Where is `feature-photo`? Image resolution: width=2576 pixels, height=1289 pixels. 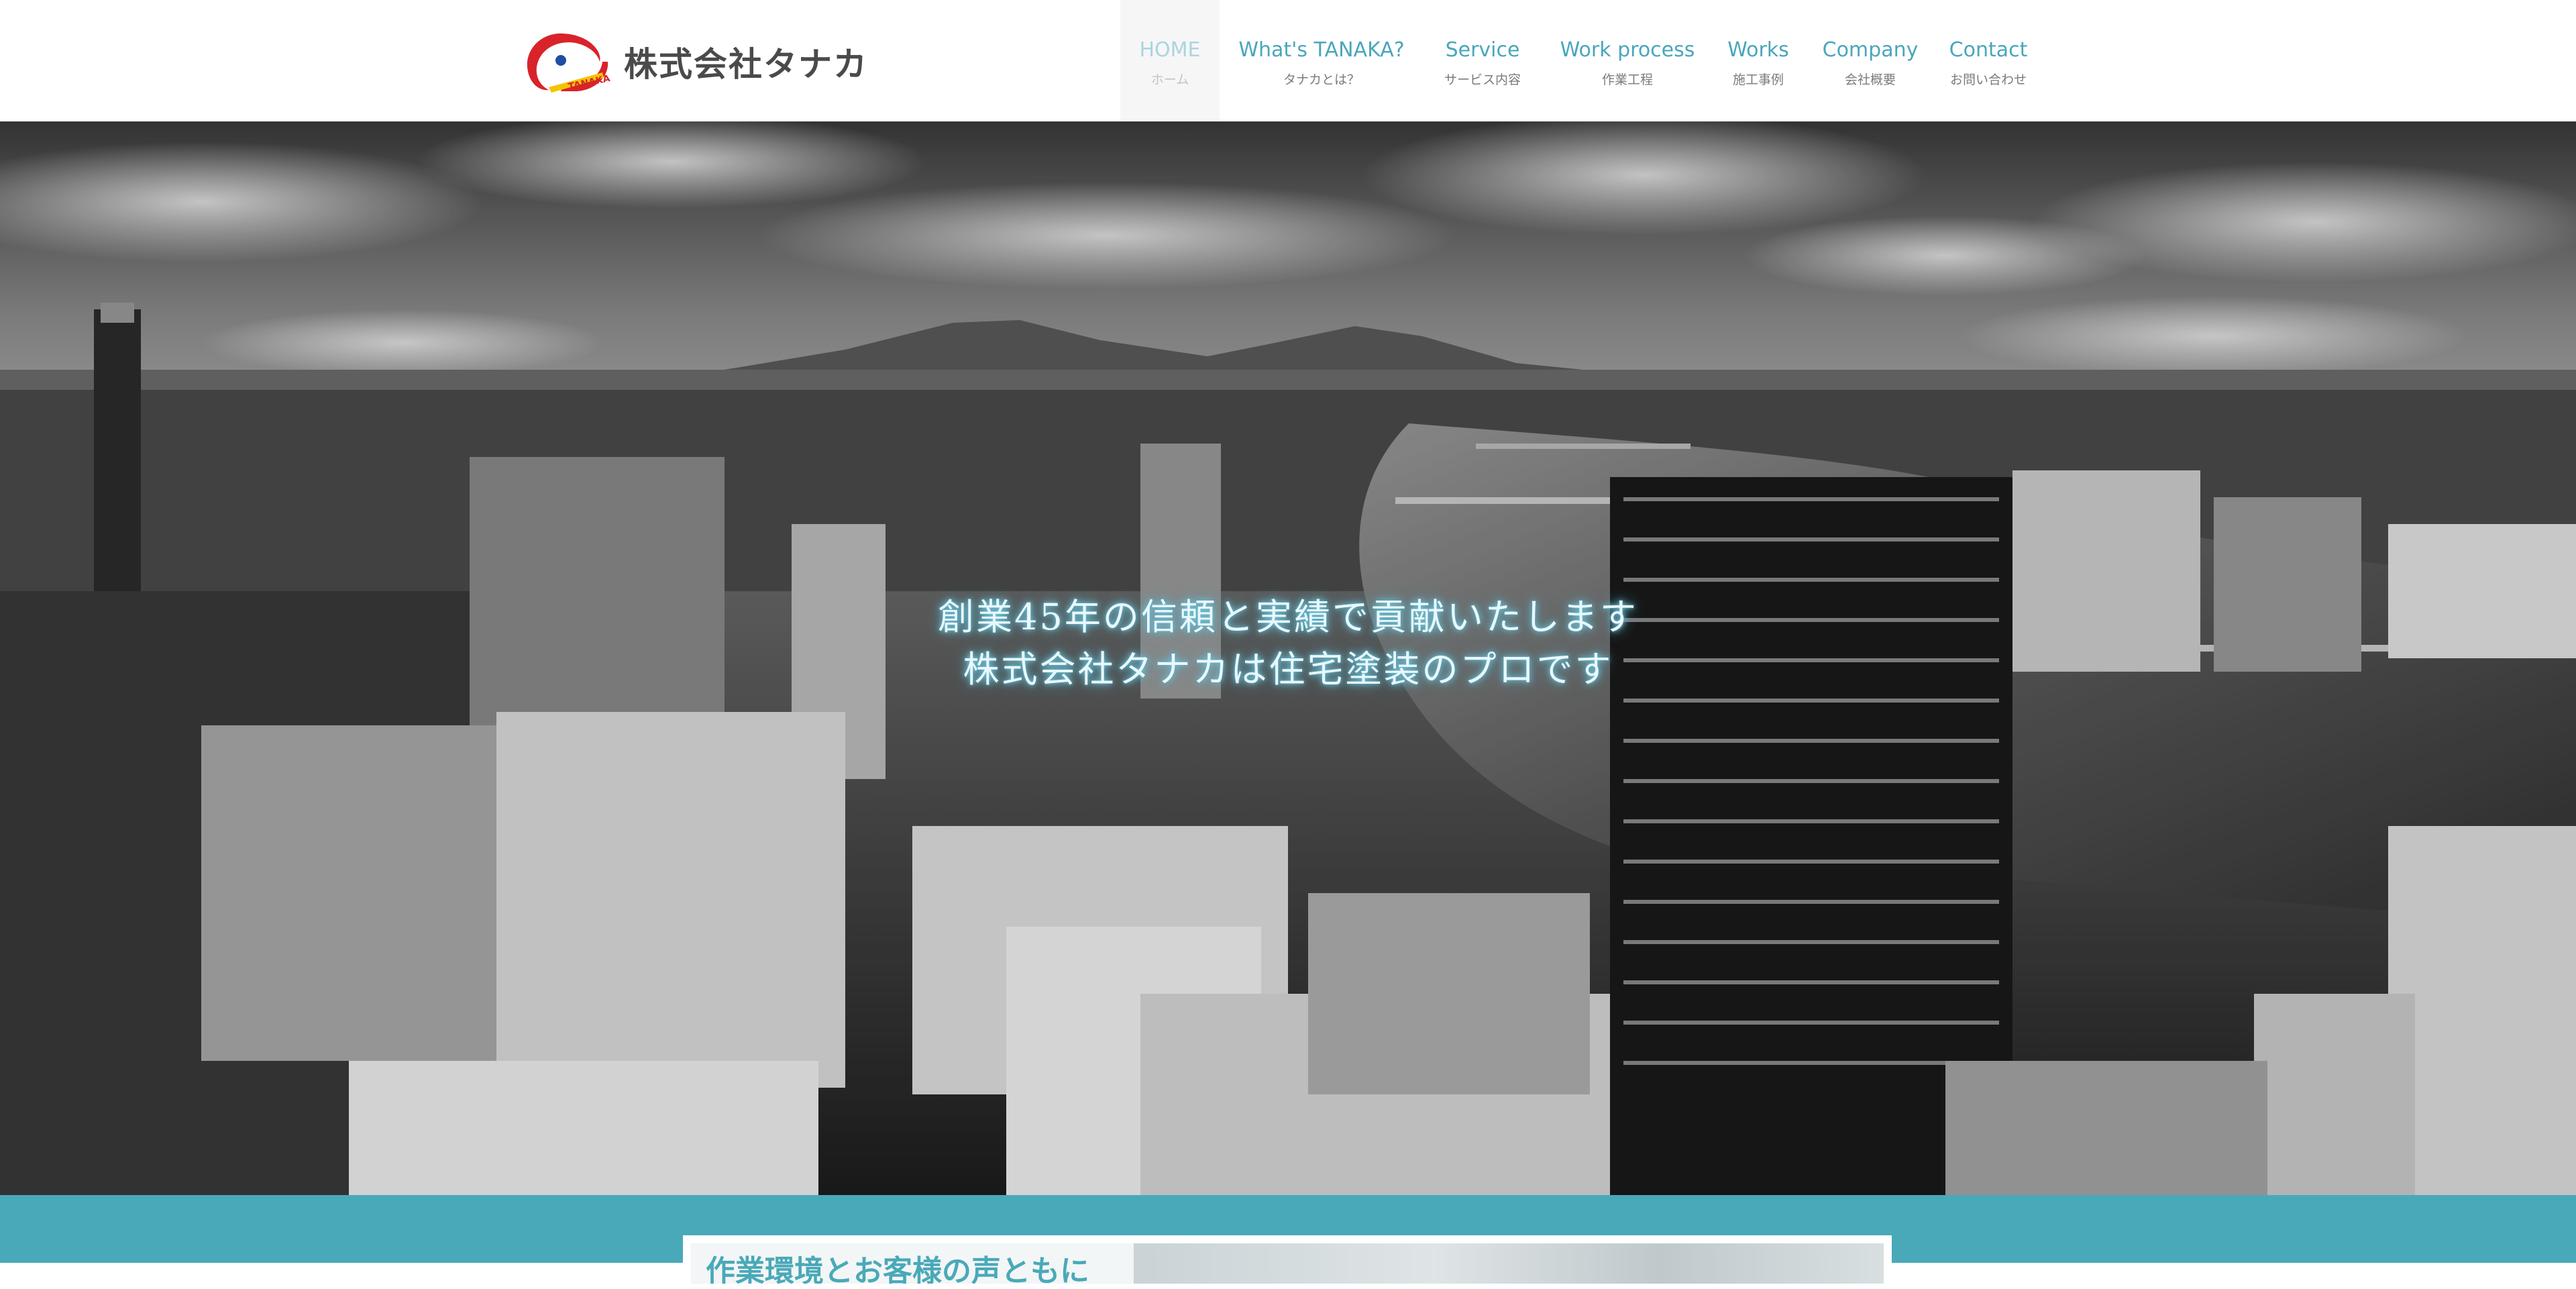
feature-photo is located at coordinates (1509, 1263).